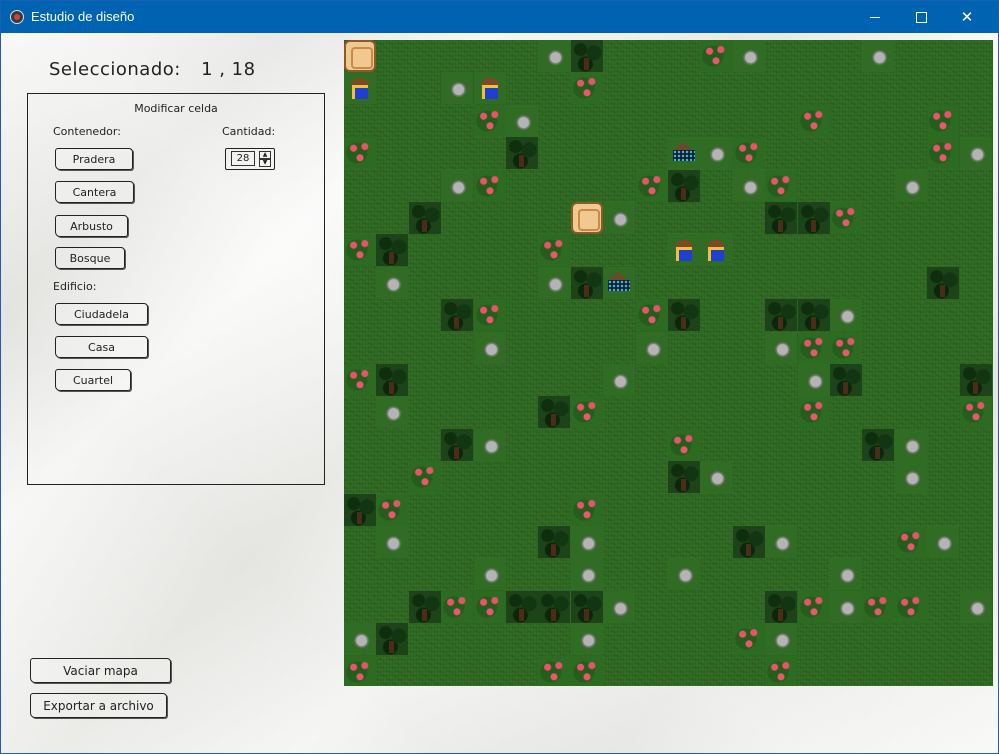 Image resolution: width=999 pixels, height=754 pixels. I want to click on clear-map-button: Vaciar mapa, so click(100, 670).